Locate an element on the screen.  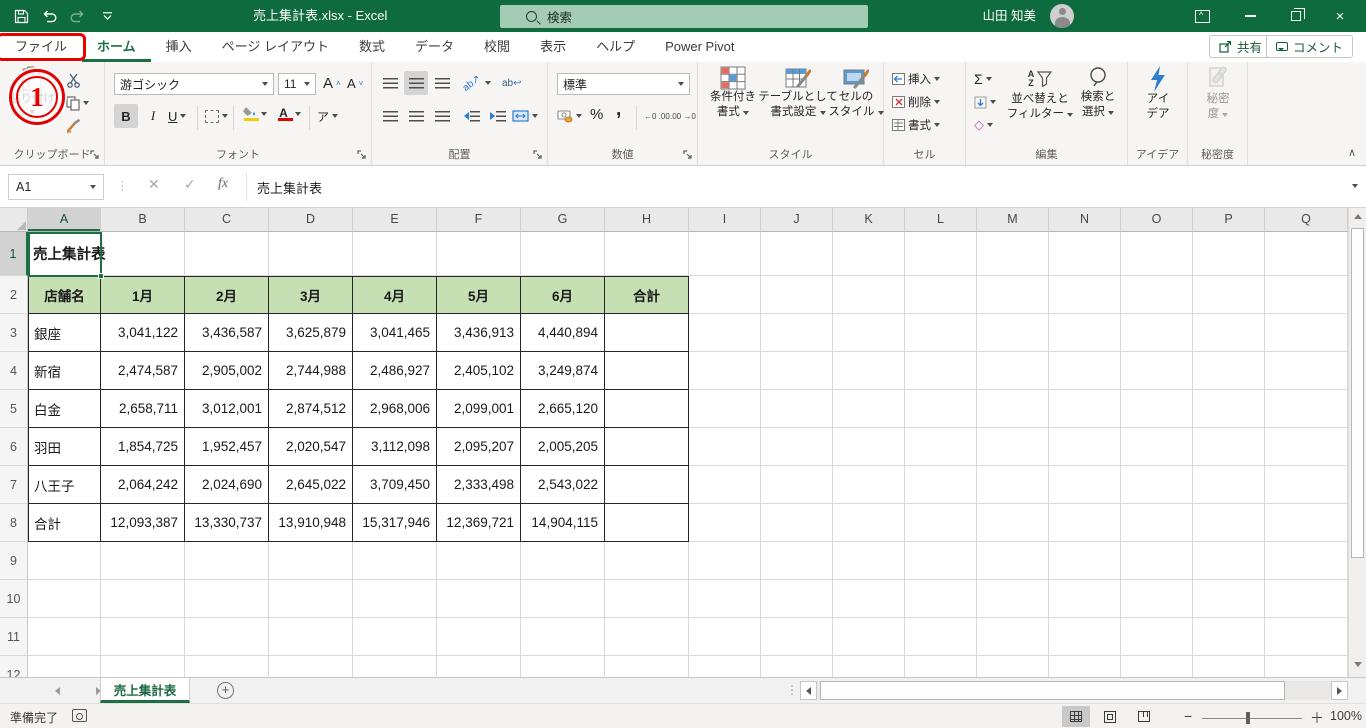
scroll-down-icon is located at coordinates (1358, 664).